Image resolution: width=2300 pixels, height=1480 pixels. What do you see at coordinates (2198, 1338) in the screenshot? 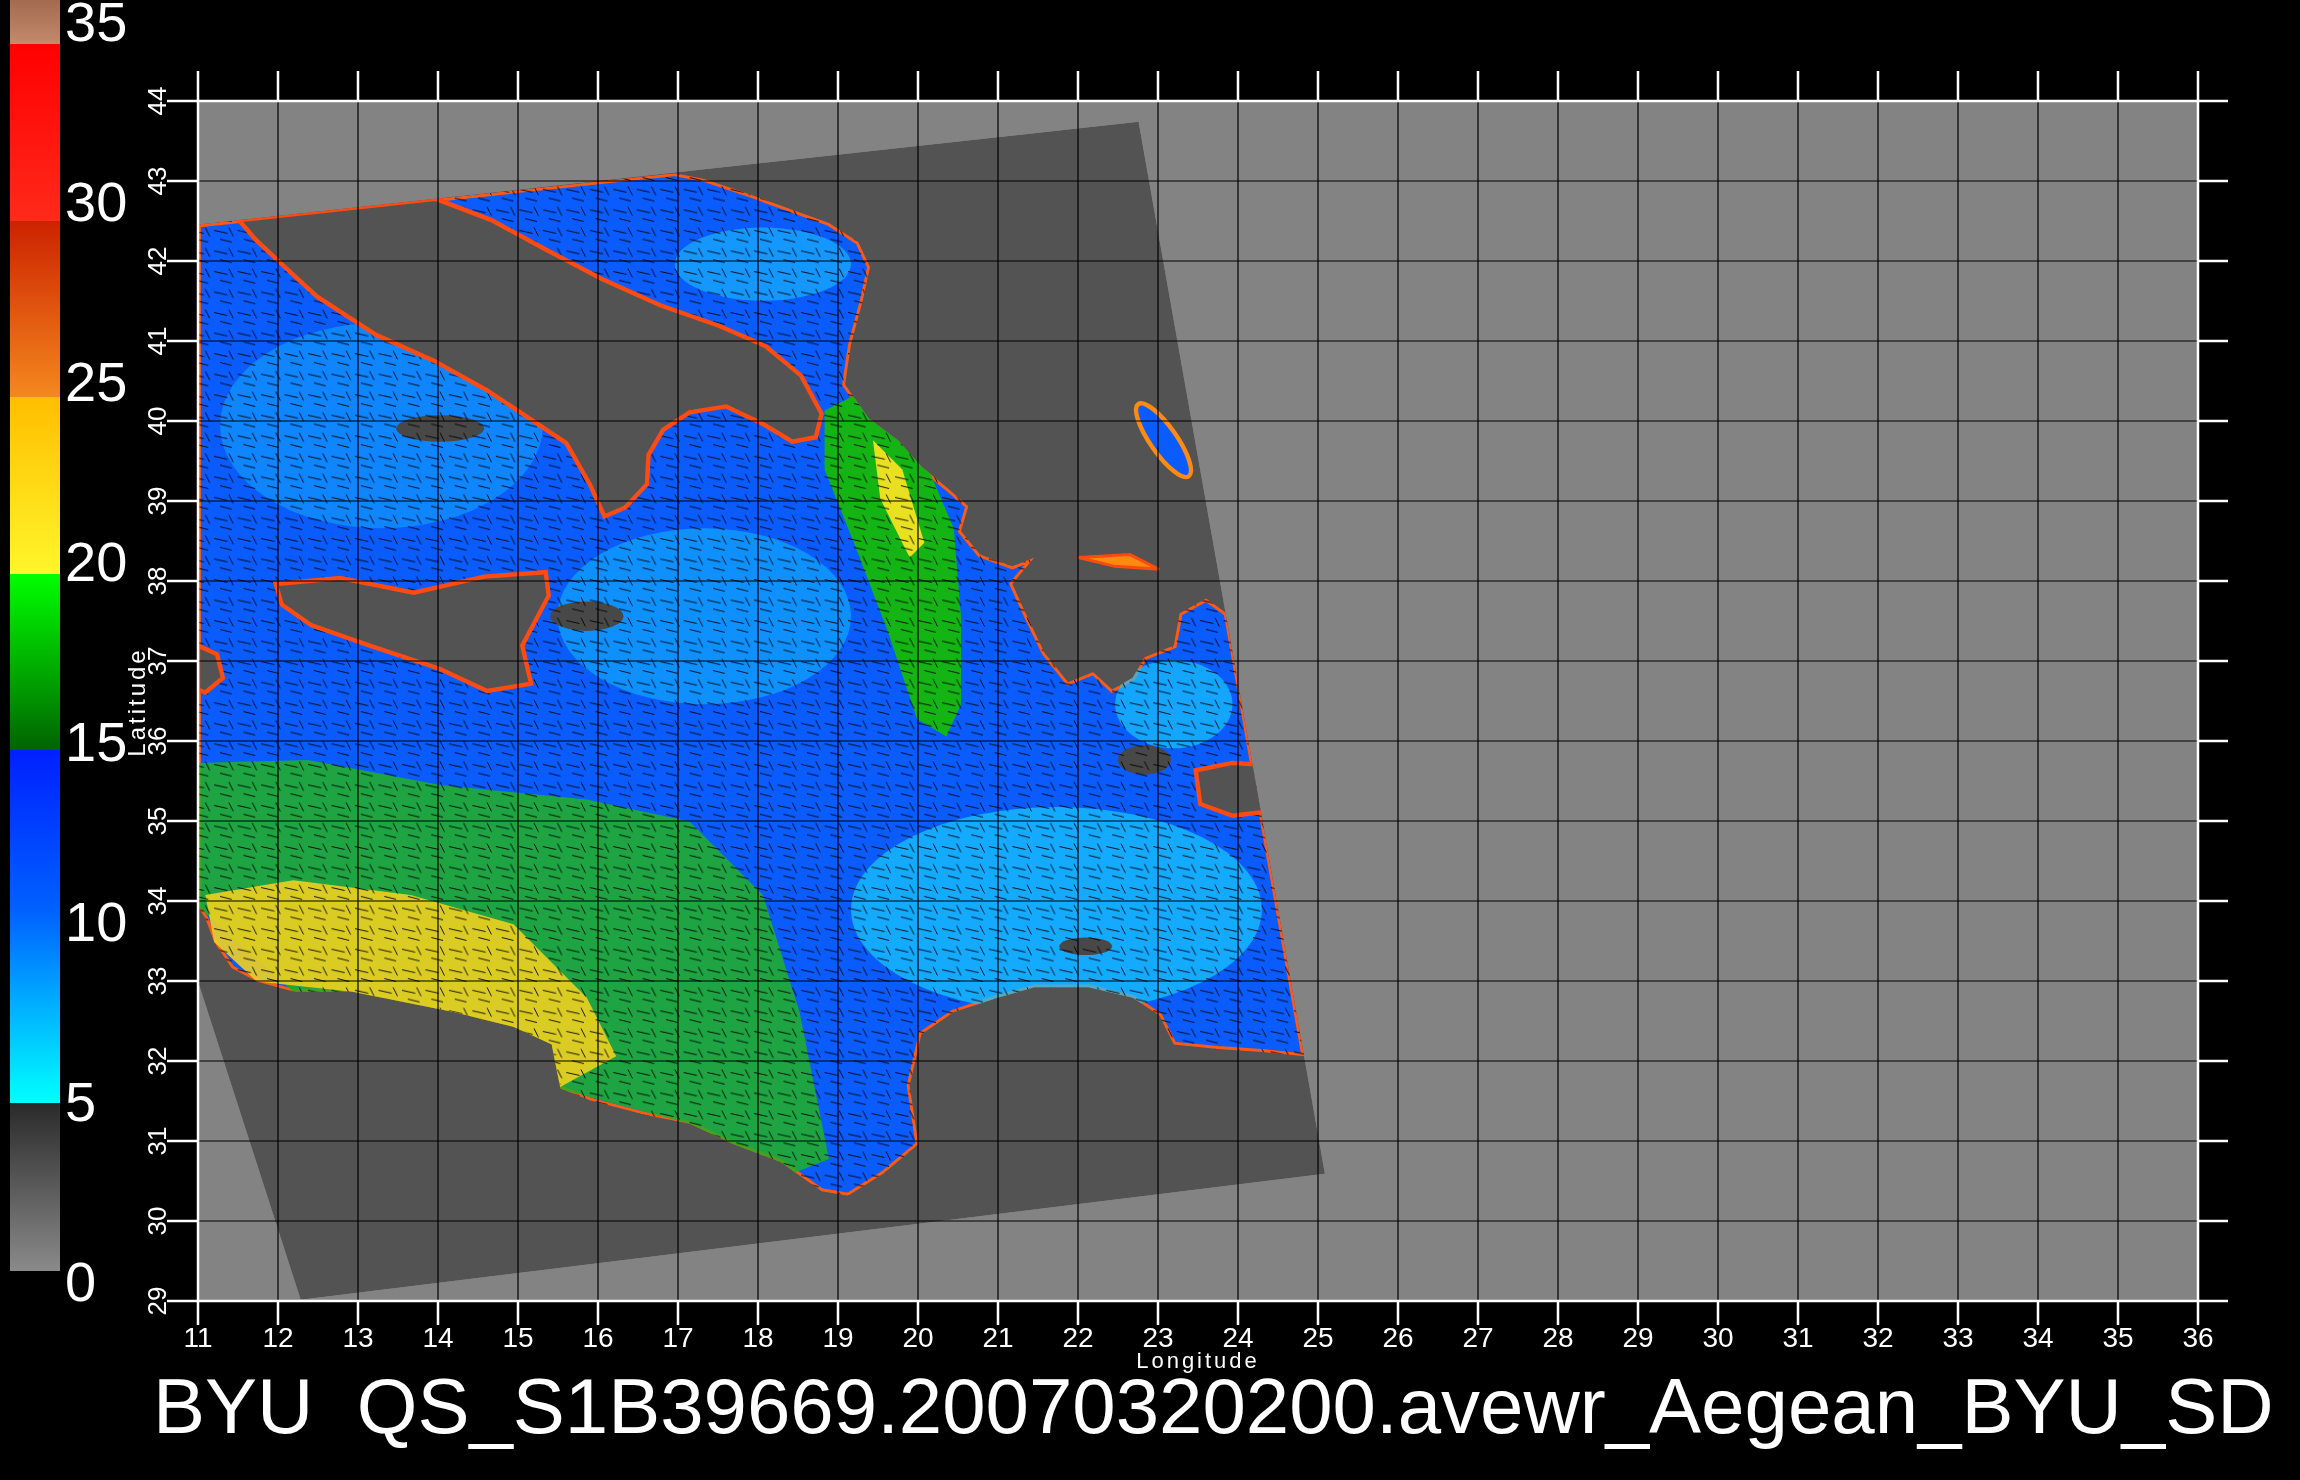
I see `longitude-tick-label: 36` at bounding box center [2198, 1338].